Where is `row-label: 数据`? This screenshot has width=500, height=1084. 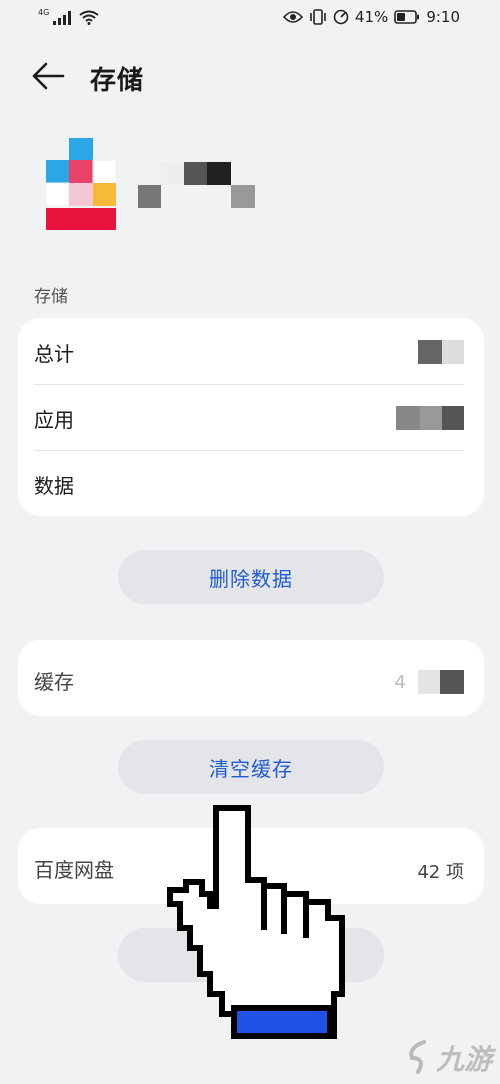 row-label: 数据 is located at coordinates (54, 486).